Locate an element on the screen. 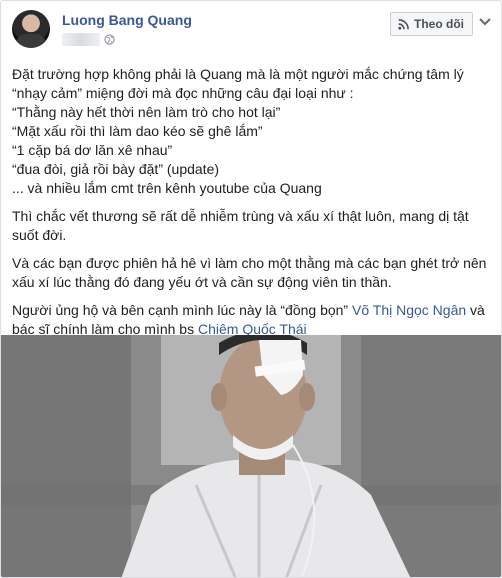  follow-label: Theo dõi is located at coordinates (439, 24).